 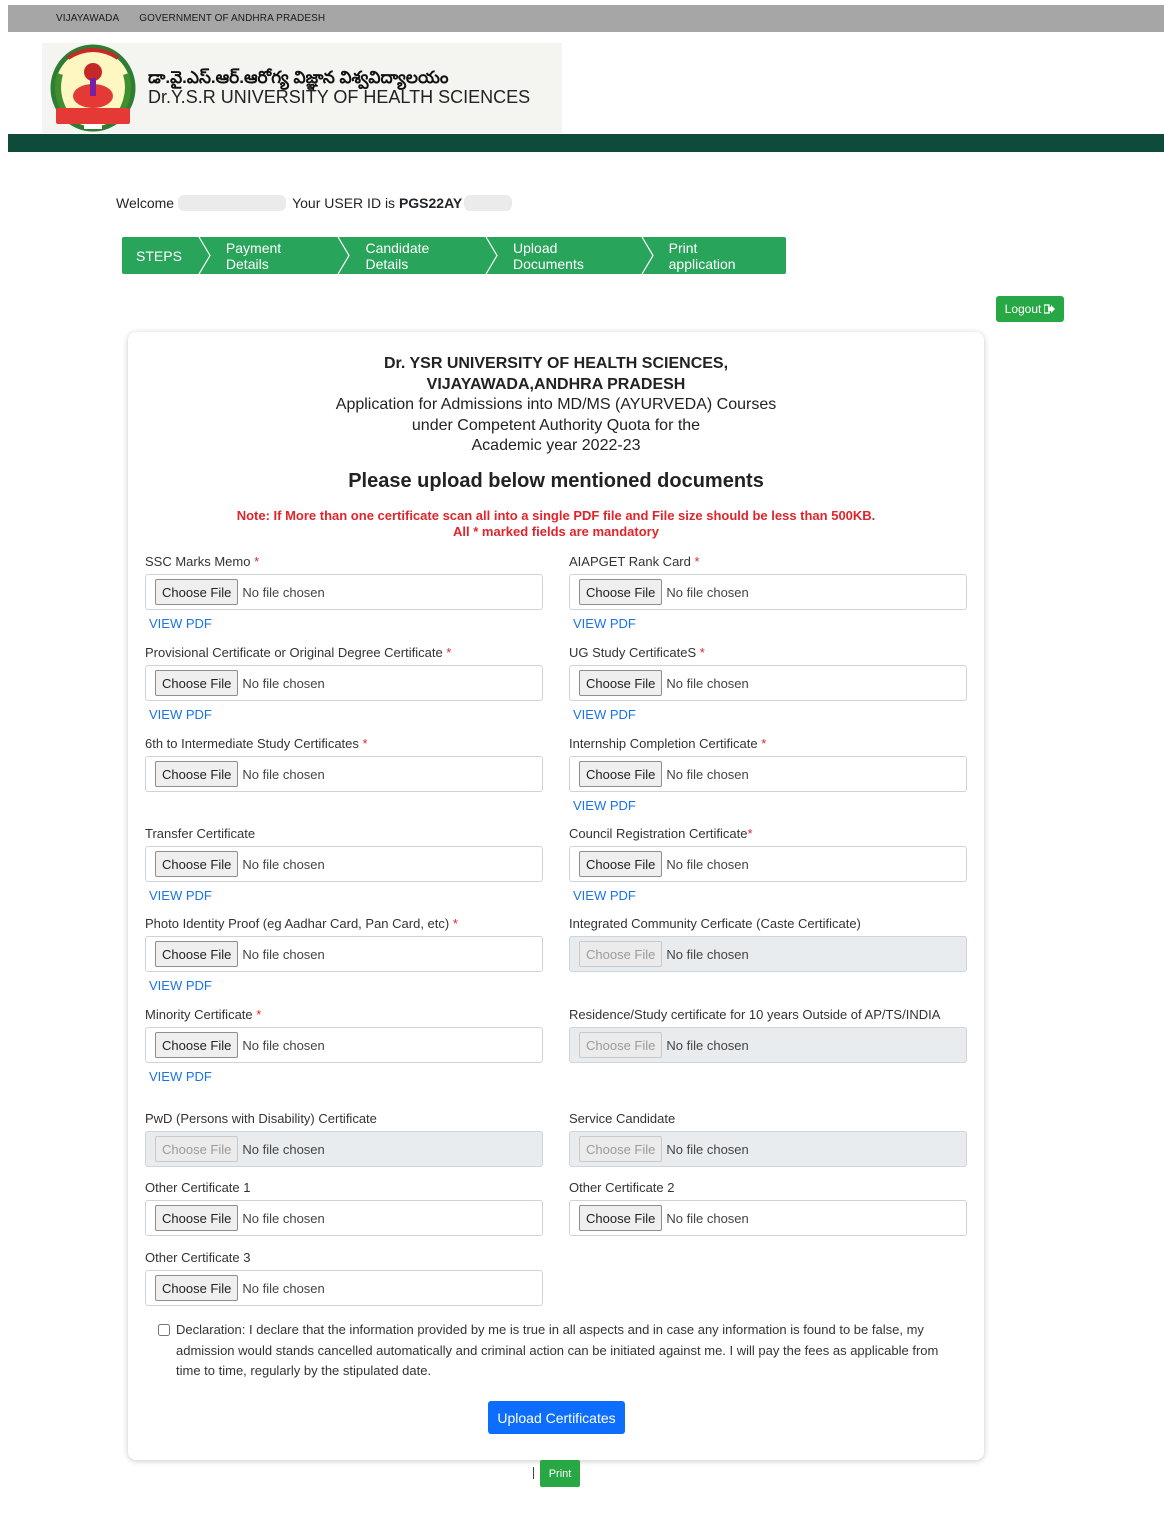 I want to click on step-candidate-details: Candidate Details, so click(x=421, y=255).